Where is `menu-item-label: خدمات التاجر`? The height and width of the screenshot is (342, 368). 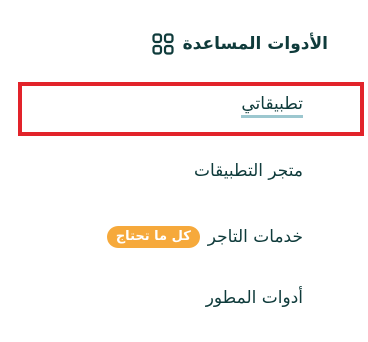 menu-item-label: خدمات التاجر is located at coordinates (255, 237).